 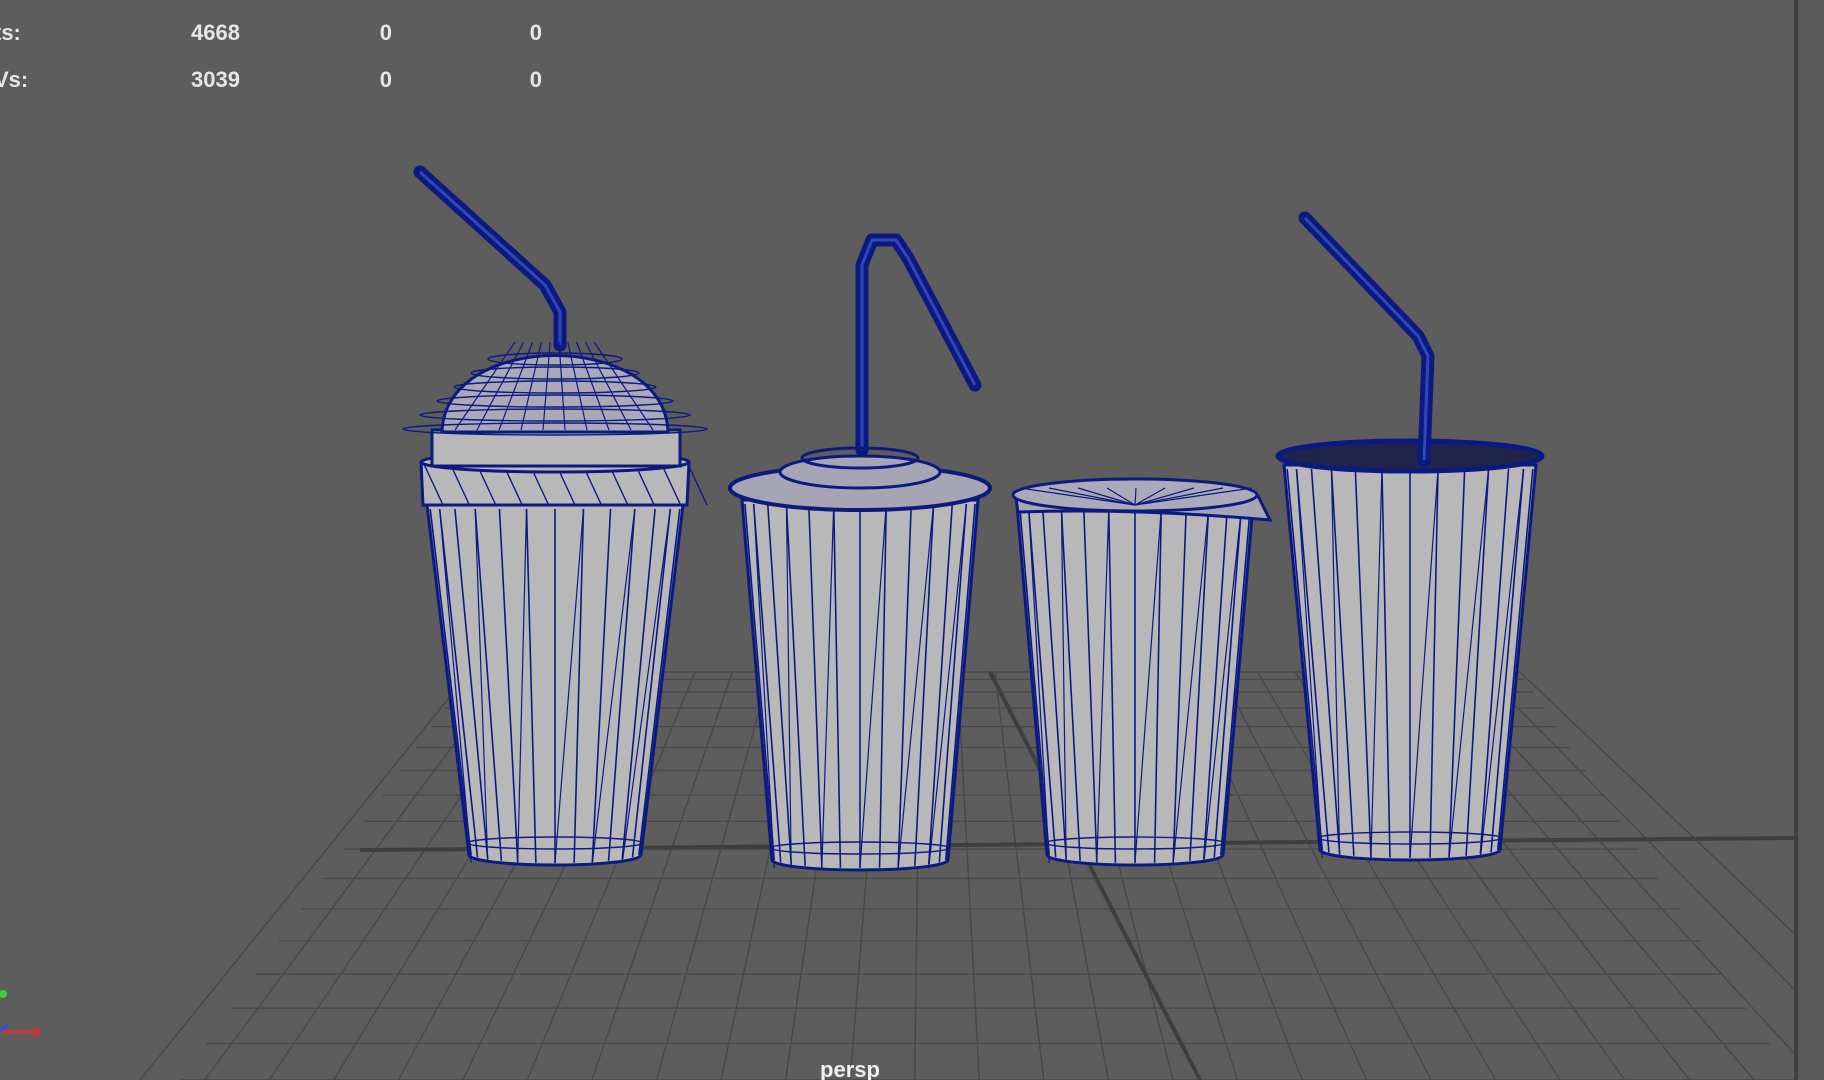 I want to click on y-axis-icon, so click(x=3, y=994).